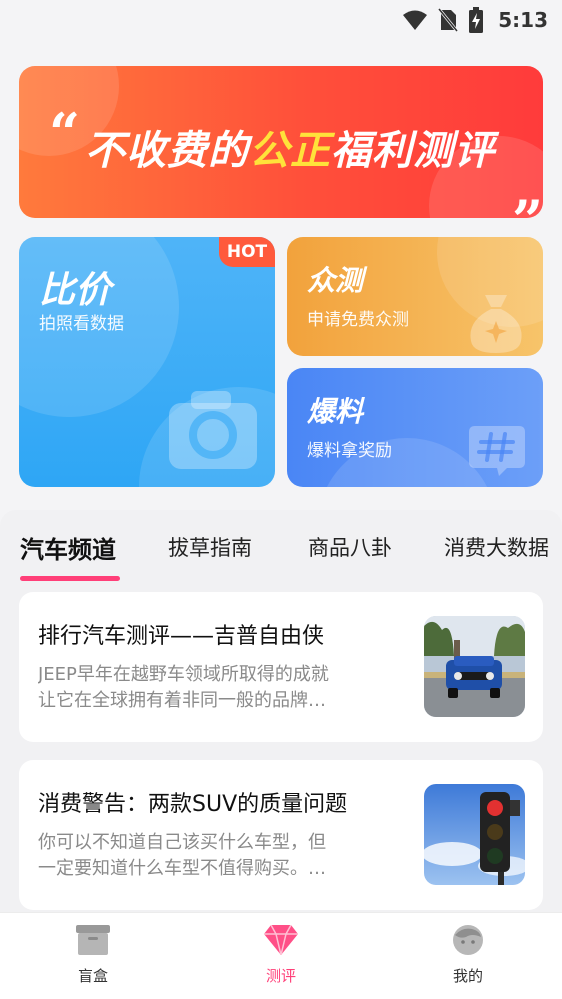 Image resolution: width=562 pixels, height=999 pixels. I want to click on hot-badge: HOT, so click(247, 252).